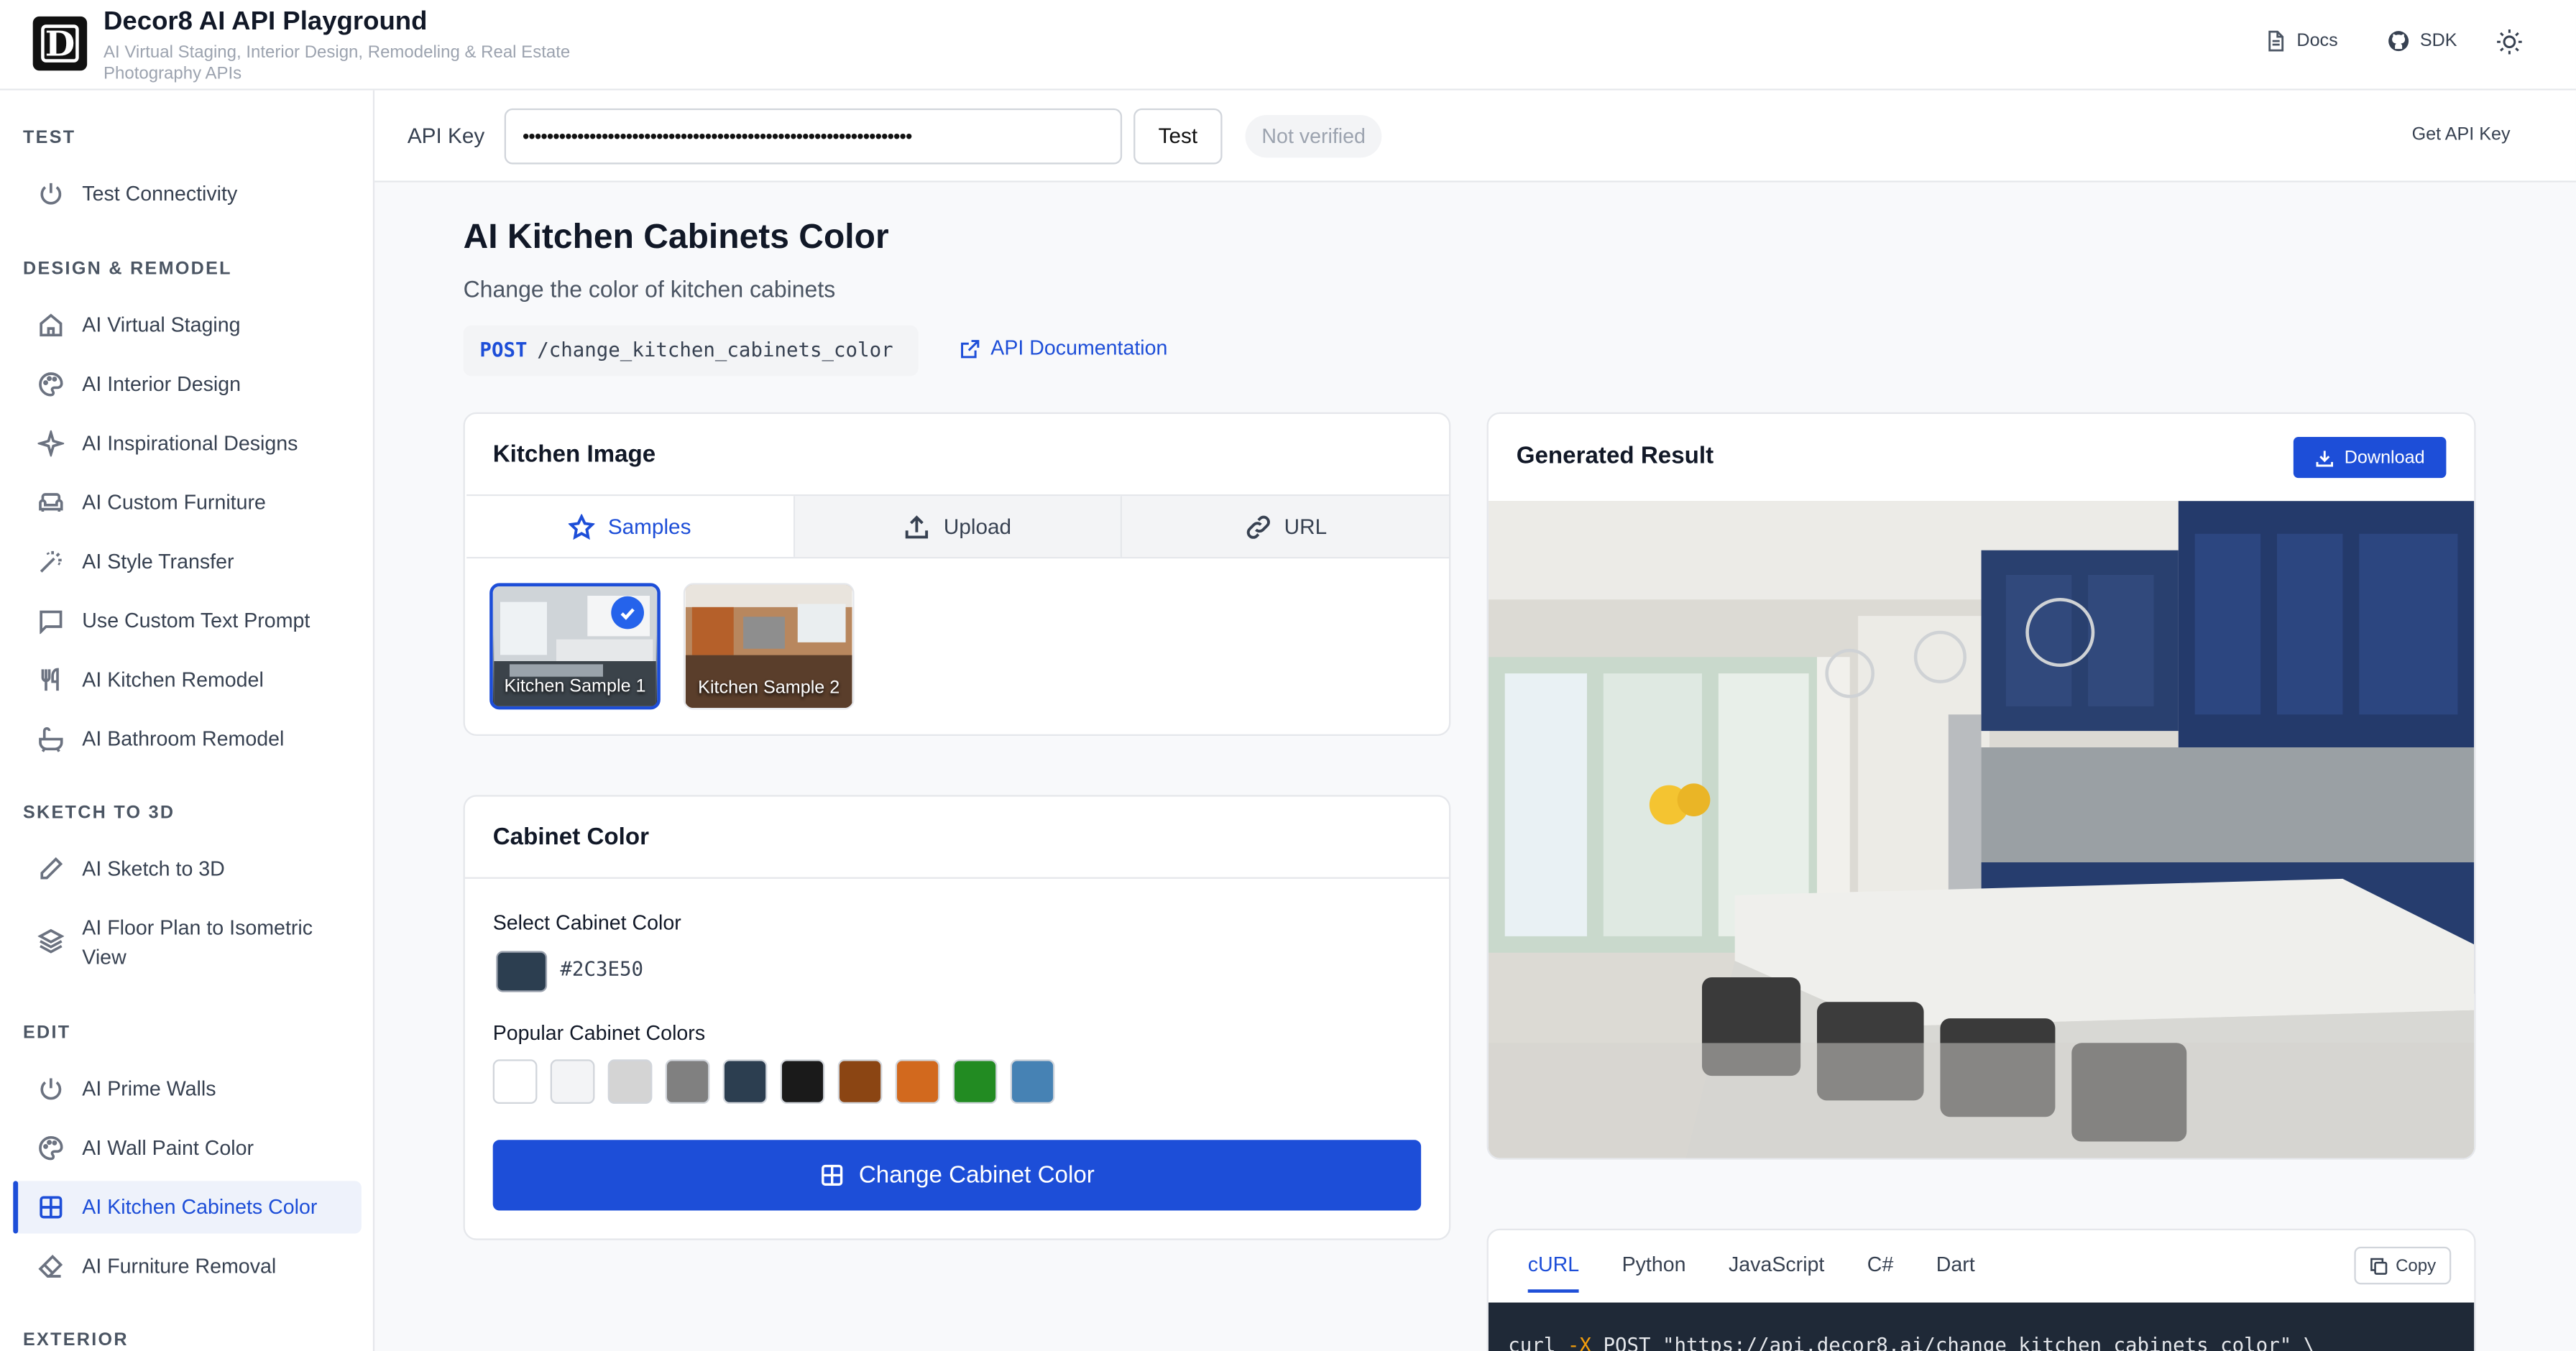 This screenshot has width=2576, height=1351. I want to click on external-link-icon, so click(970, 348).